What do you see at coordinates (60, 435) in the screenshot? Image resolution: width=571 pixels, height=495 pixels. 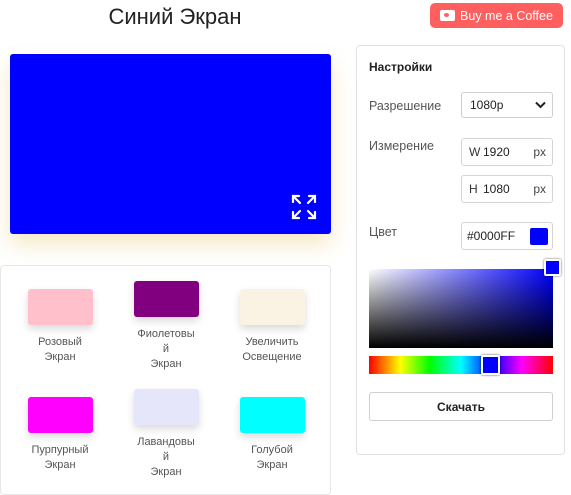 I see `preset-magenta-screen: Пурпурный Экран` at bounding box center [60, 435].